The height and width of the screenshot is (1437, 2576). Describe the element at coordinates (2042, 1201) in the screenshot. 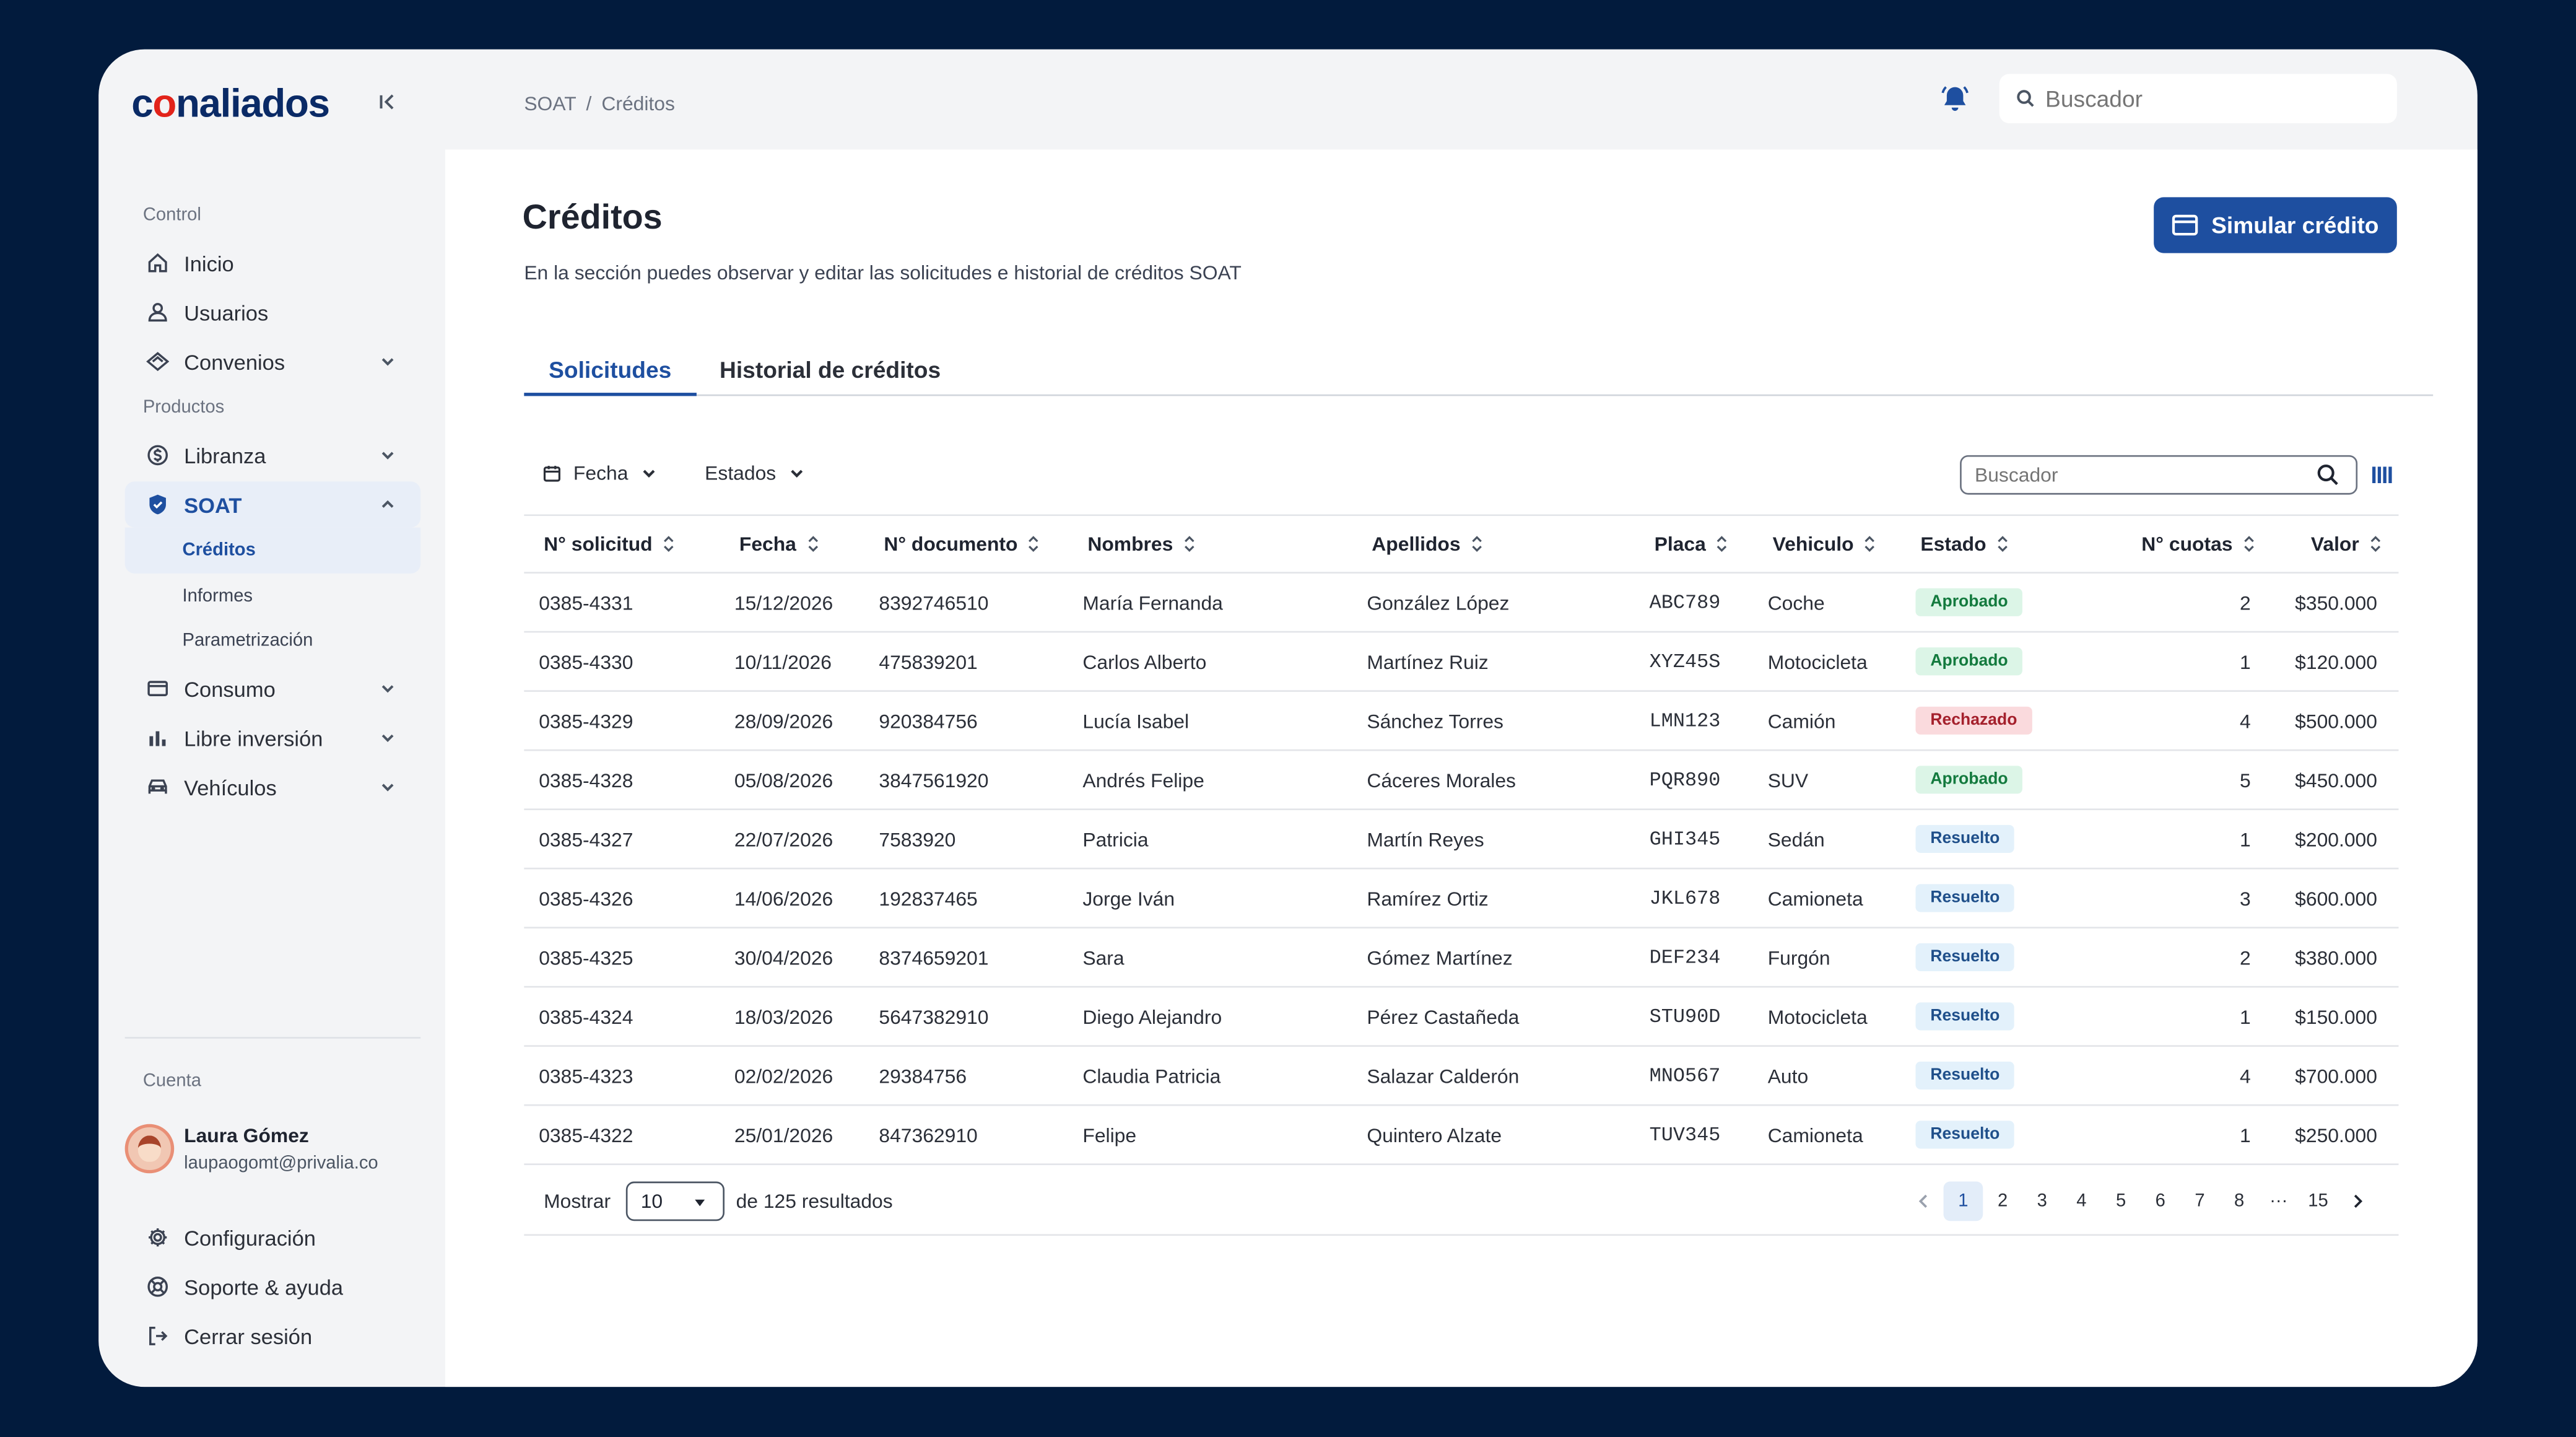

I see `page-button: 3` at that location.